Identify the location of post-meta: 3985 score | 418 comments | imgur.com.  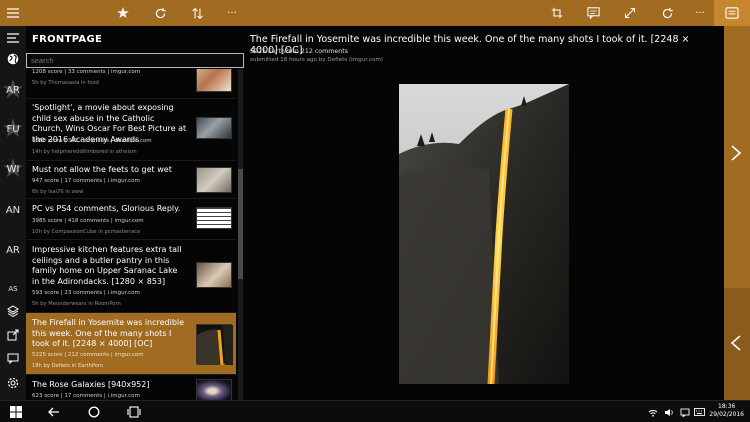
(88, 221).